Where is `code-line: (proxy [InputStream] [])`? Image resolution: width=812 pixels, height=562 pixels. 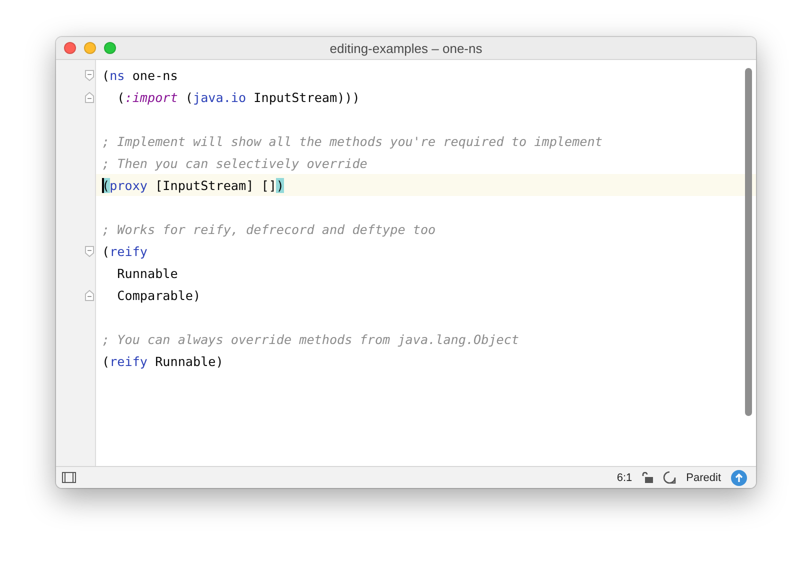
code-line: (proxy [InputStream] []) is located at coordinates (193, 185).